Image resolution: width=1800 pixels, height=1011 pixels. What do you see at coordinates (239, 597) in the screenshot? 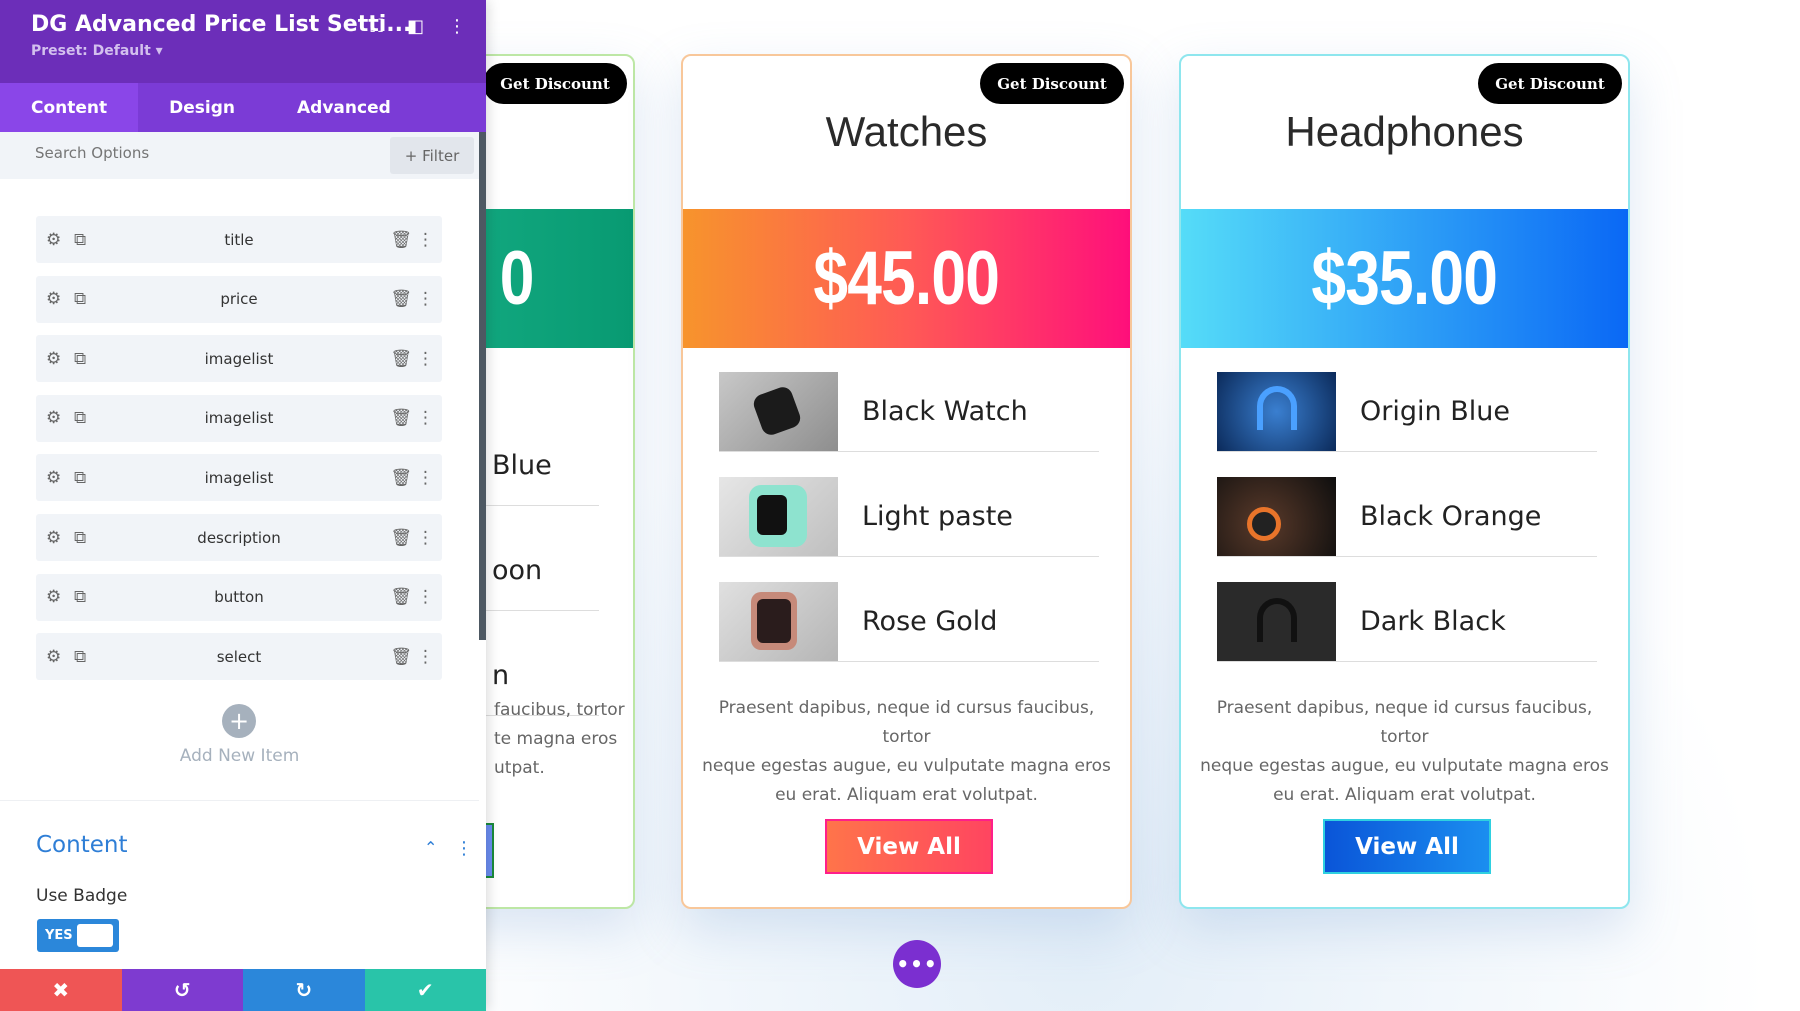
I see `module-item-row: ⚙ ⧉ button 🗑 ⋮` at bounding box center [239, 597].